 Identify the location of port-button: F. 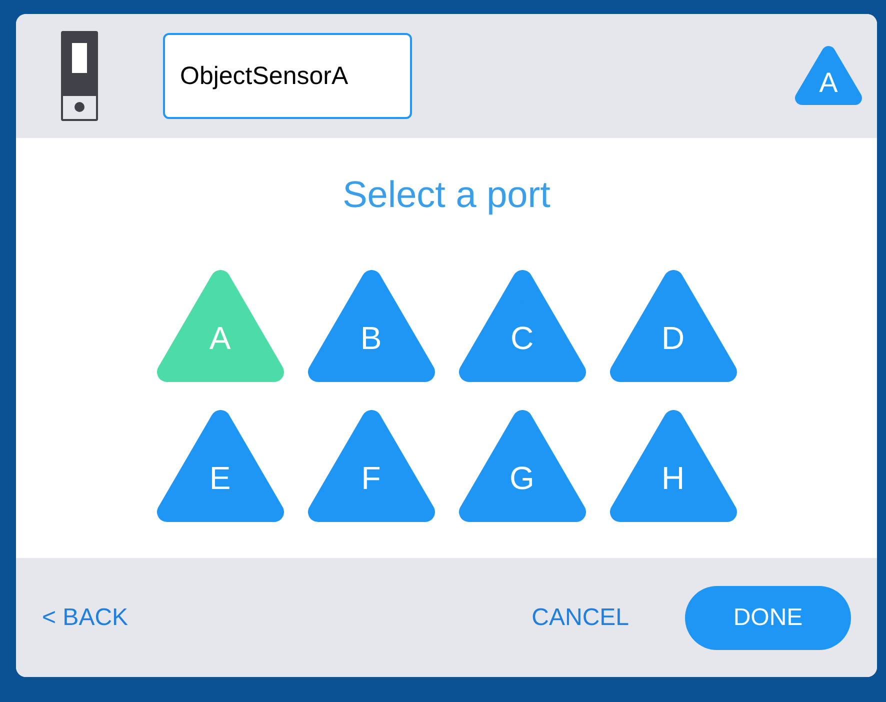
(371, 466).